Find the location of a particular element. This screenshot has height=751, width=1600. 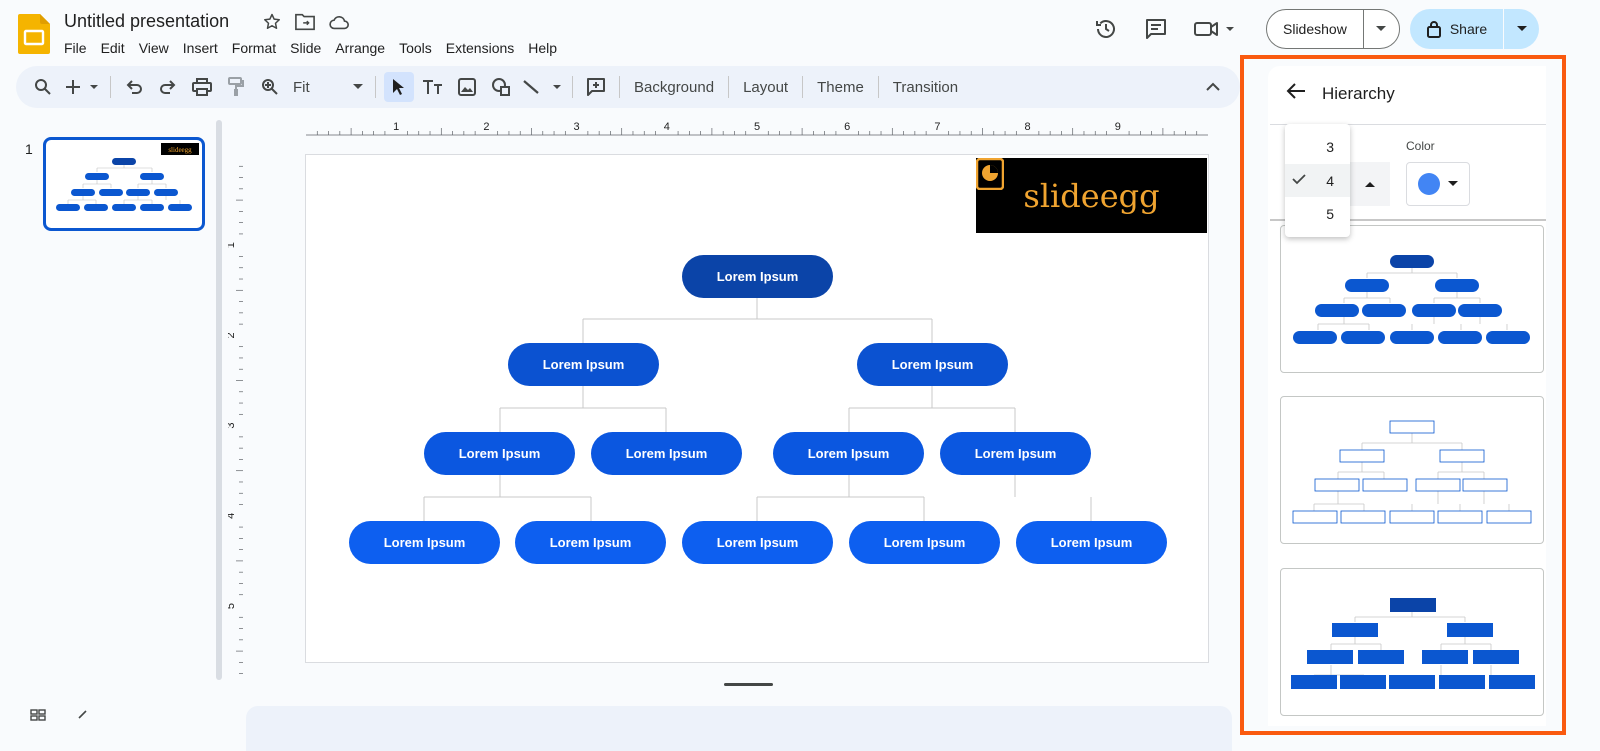

lock-icon is located at coordinates (1433, 29).